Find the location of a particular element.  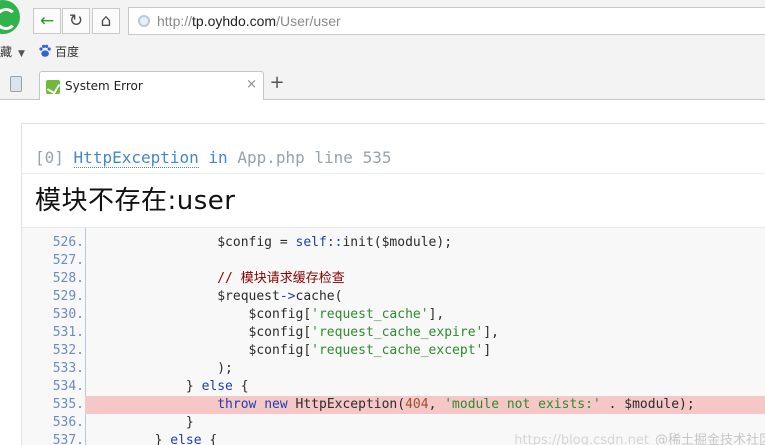

address-bar: http://tp.oyhdo.com/User/user is located at coordinates (446, 21).